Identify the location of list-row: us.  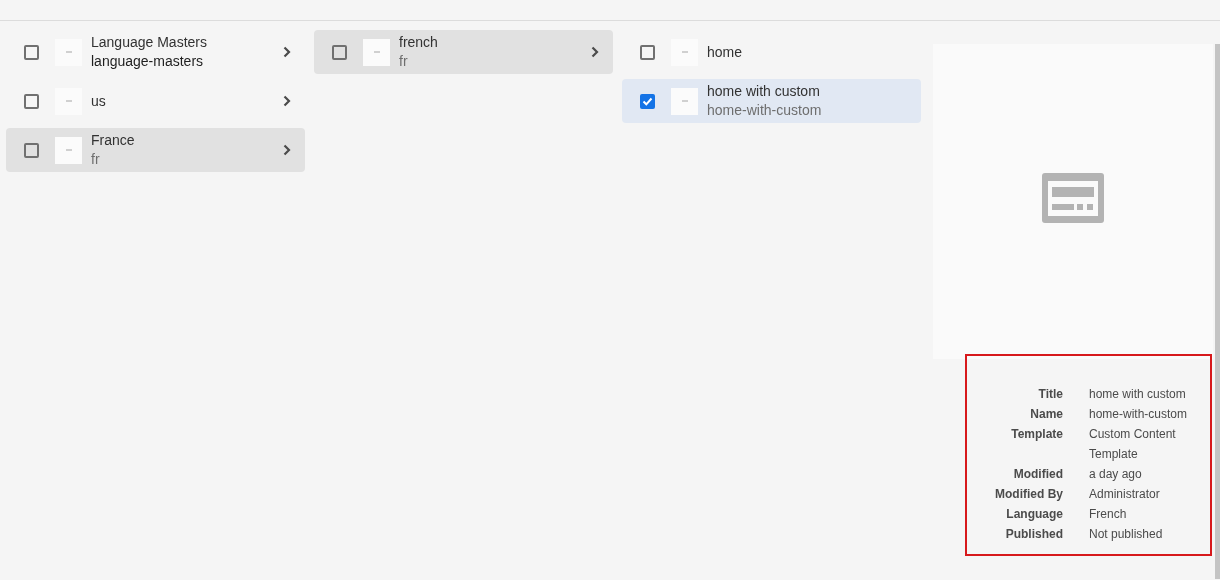
(155, 101).